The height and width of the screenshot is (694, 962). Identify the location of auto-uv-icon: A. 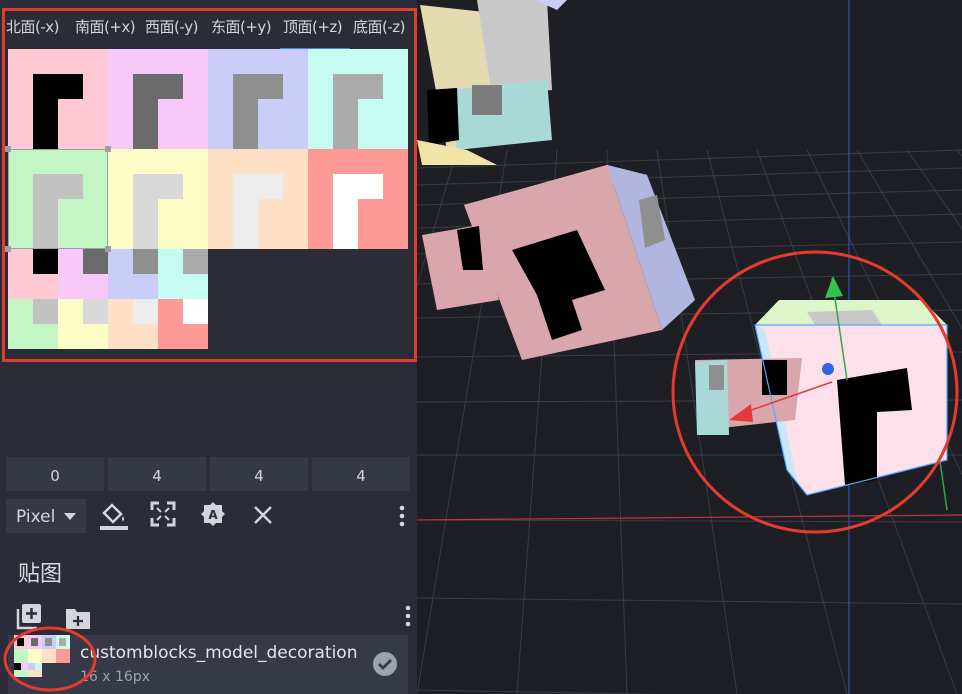
(213, 514).